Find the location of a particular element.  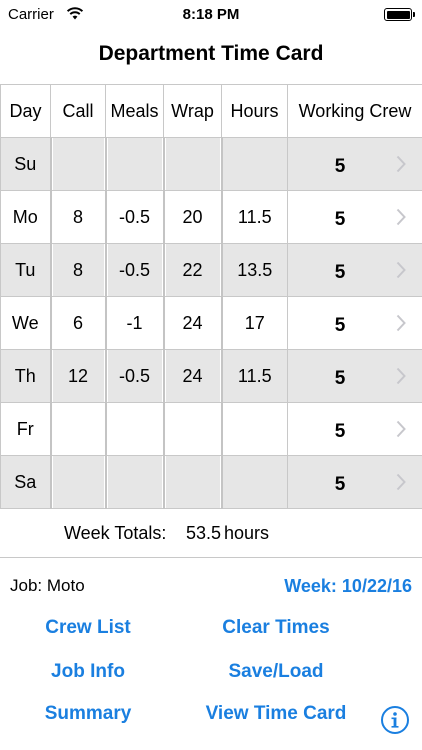

job-label: Job: Moto is located at coordinates (47, 585).